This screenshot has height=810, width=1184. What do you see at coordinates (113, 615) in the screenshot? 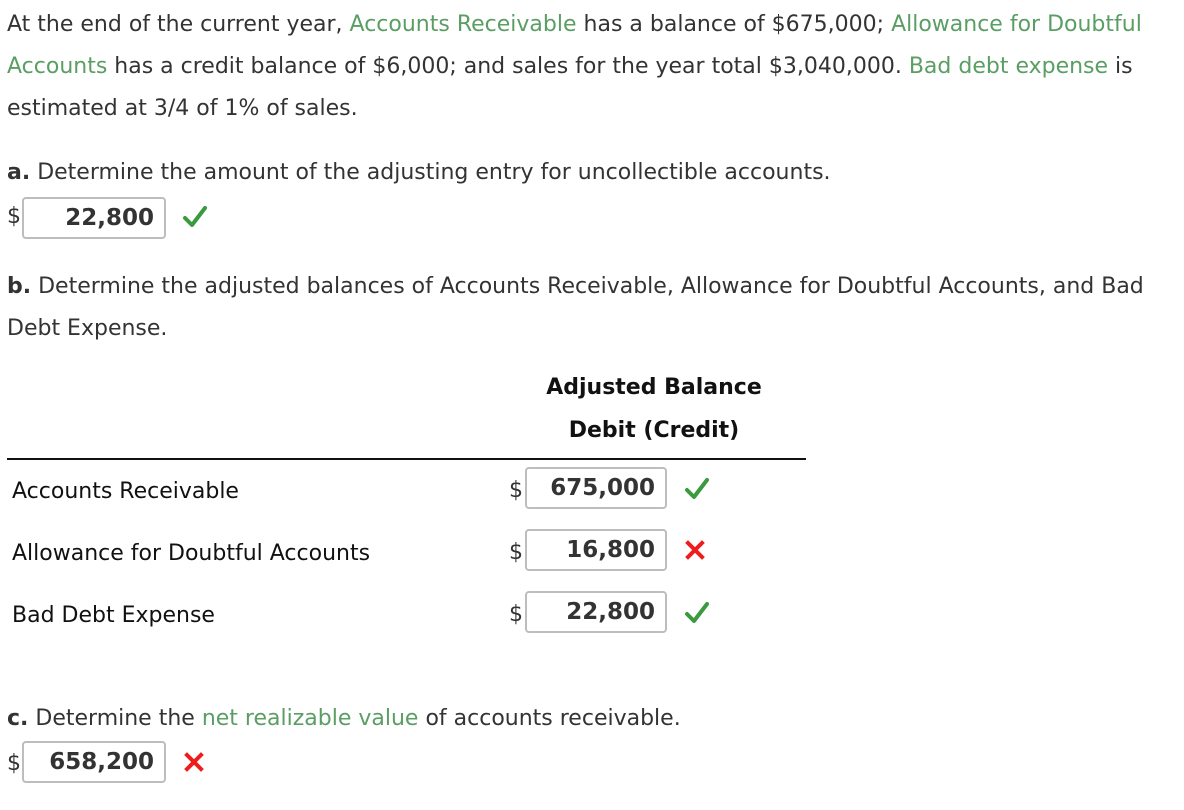
I see `row-label-bad-debt-expense: Bad Debt Expense` at bounding box center [113, 615].